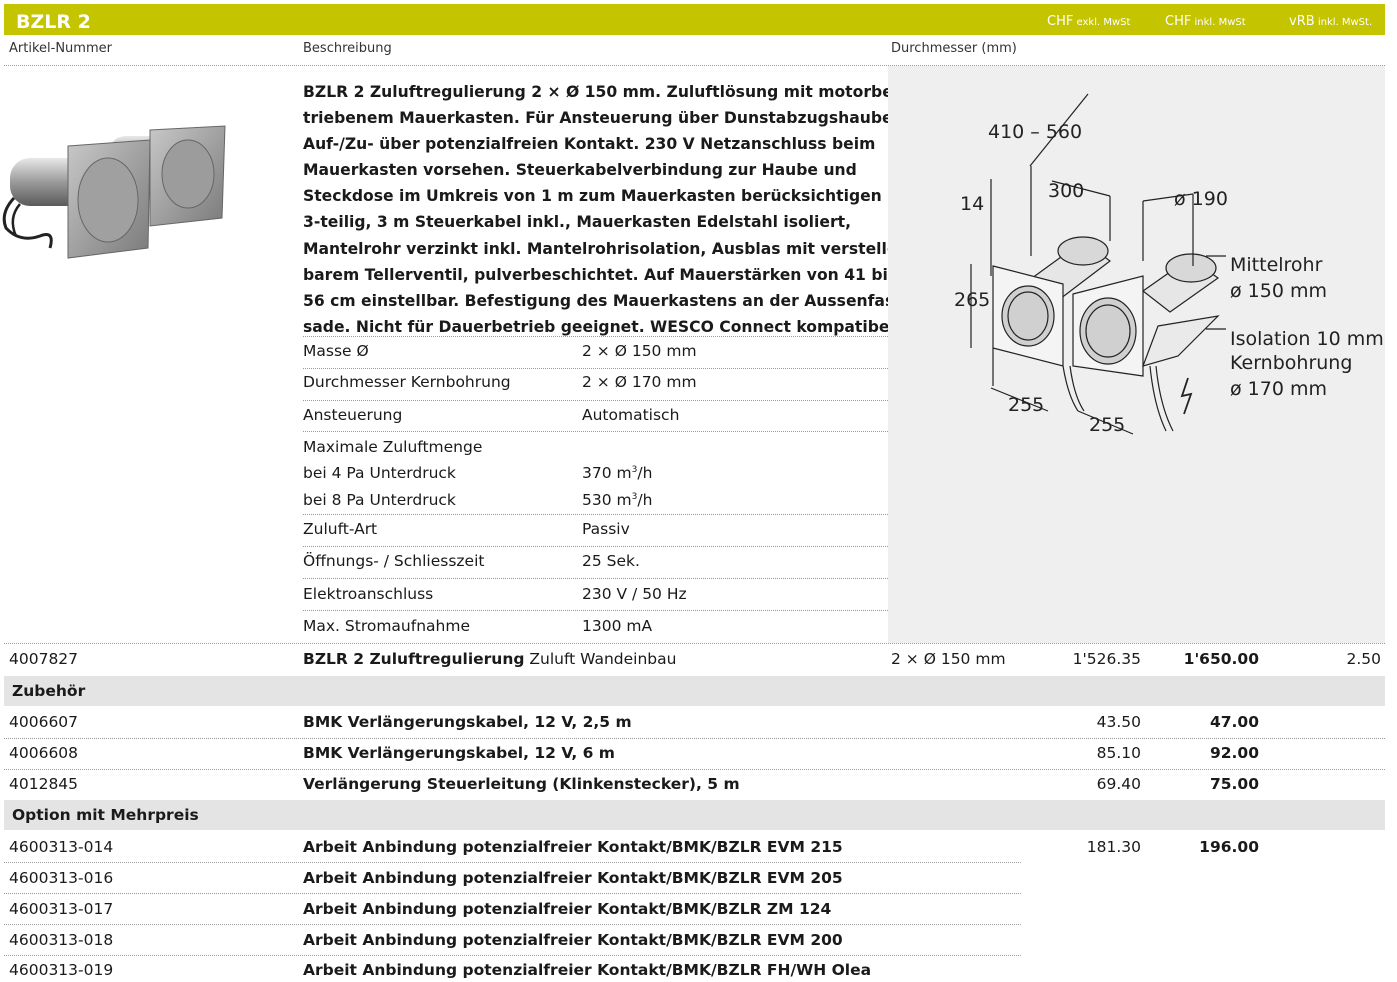 This screenshot has width=1397, height=982. I want to click on spec-label: bei 4 Pa Unterdruck, so click(379, 473).